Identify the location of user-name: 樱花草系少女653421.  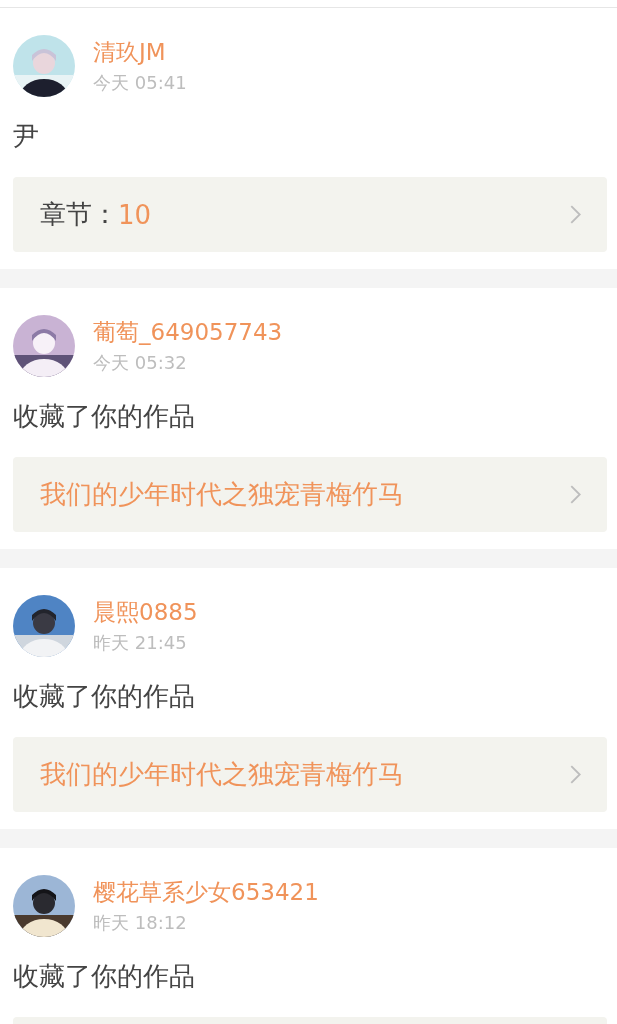
(206, 892).